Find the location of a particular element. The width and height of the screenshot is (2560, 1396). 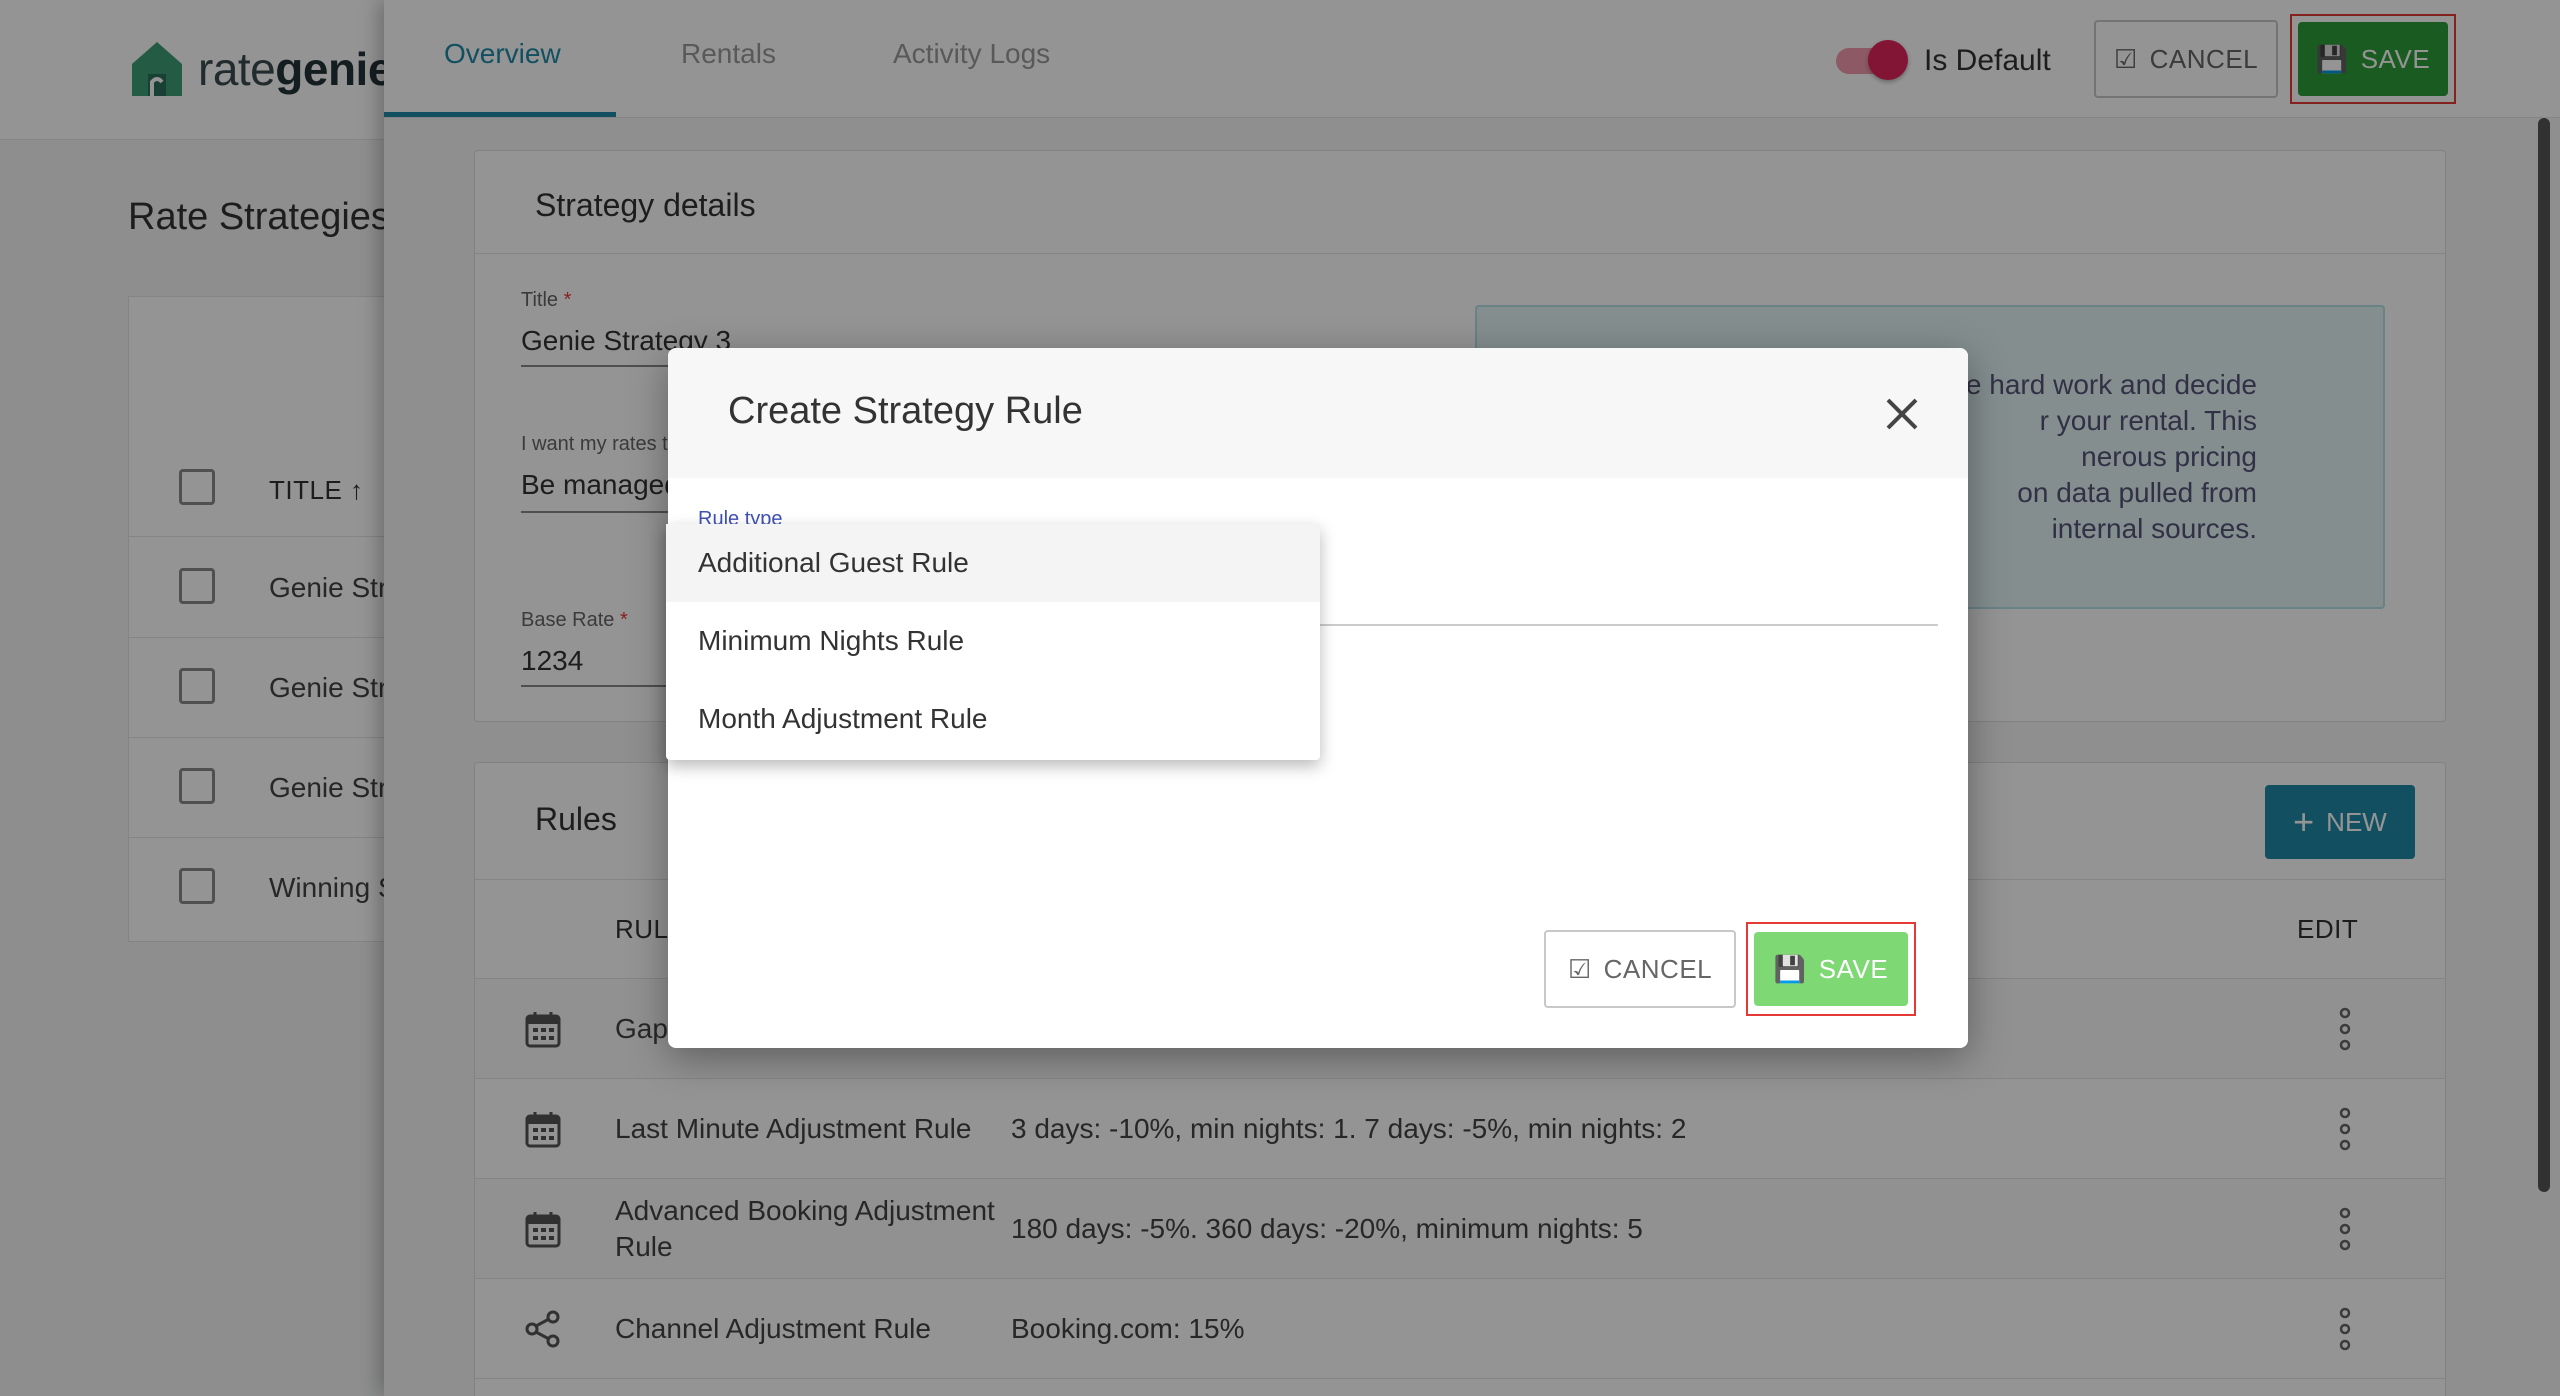

close-icon is located at coordinates (1902, 414).